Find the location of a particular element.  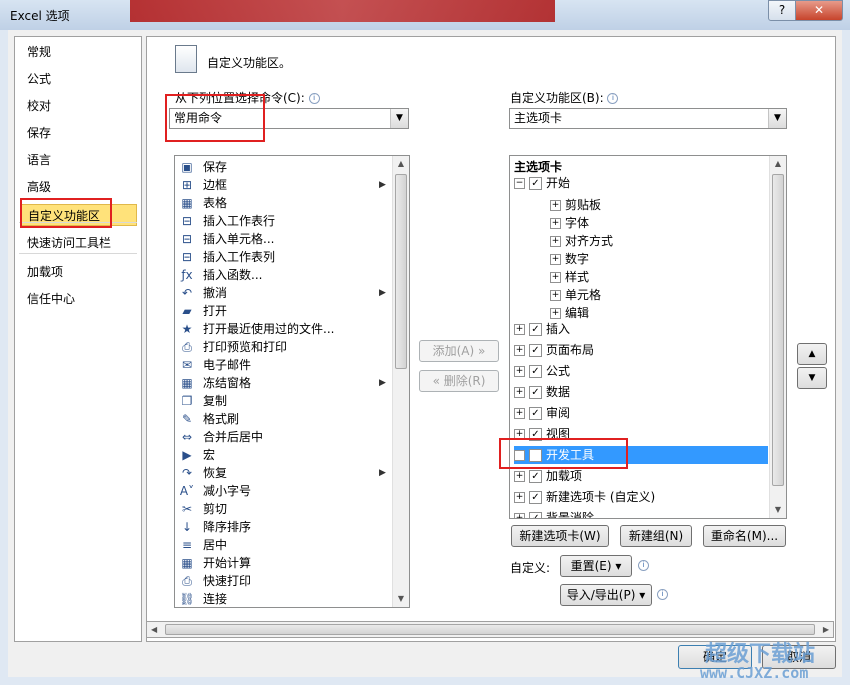

command-item: ≡ 居中 is located at coordinates (284, 545).